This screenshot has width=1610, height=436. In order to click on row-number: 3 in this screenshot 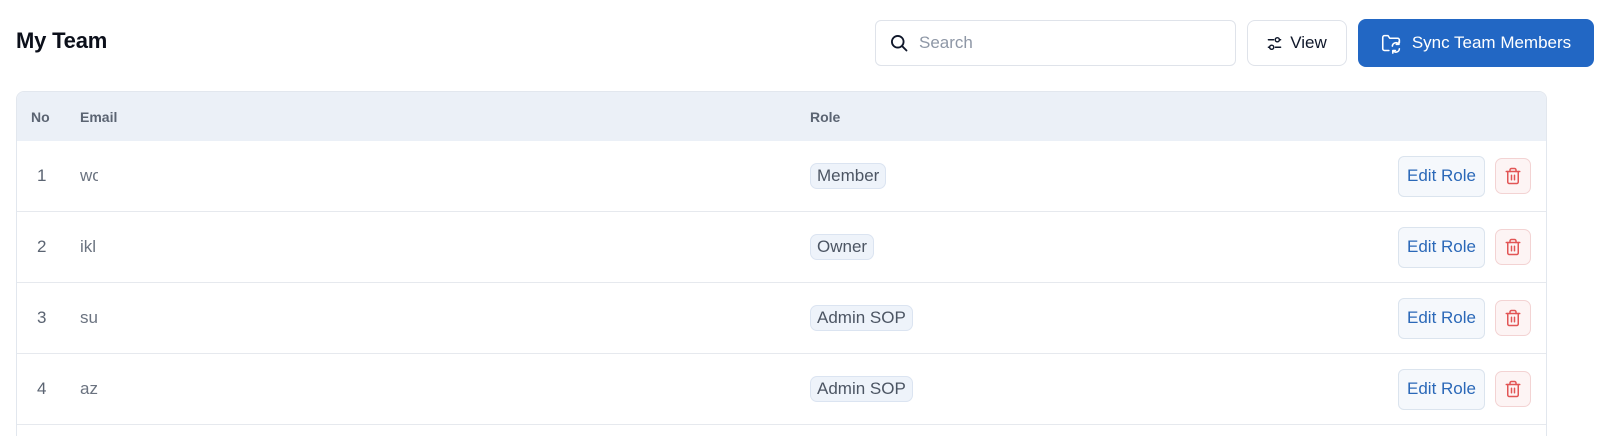, I will do `click(42, 317)`.